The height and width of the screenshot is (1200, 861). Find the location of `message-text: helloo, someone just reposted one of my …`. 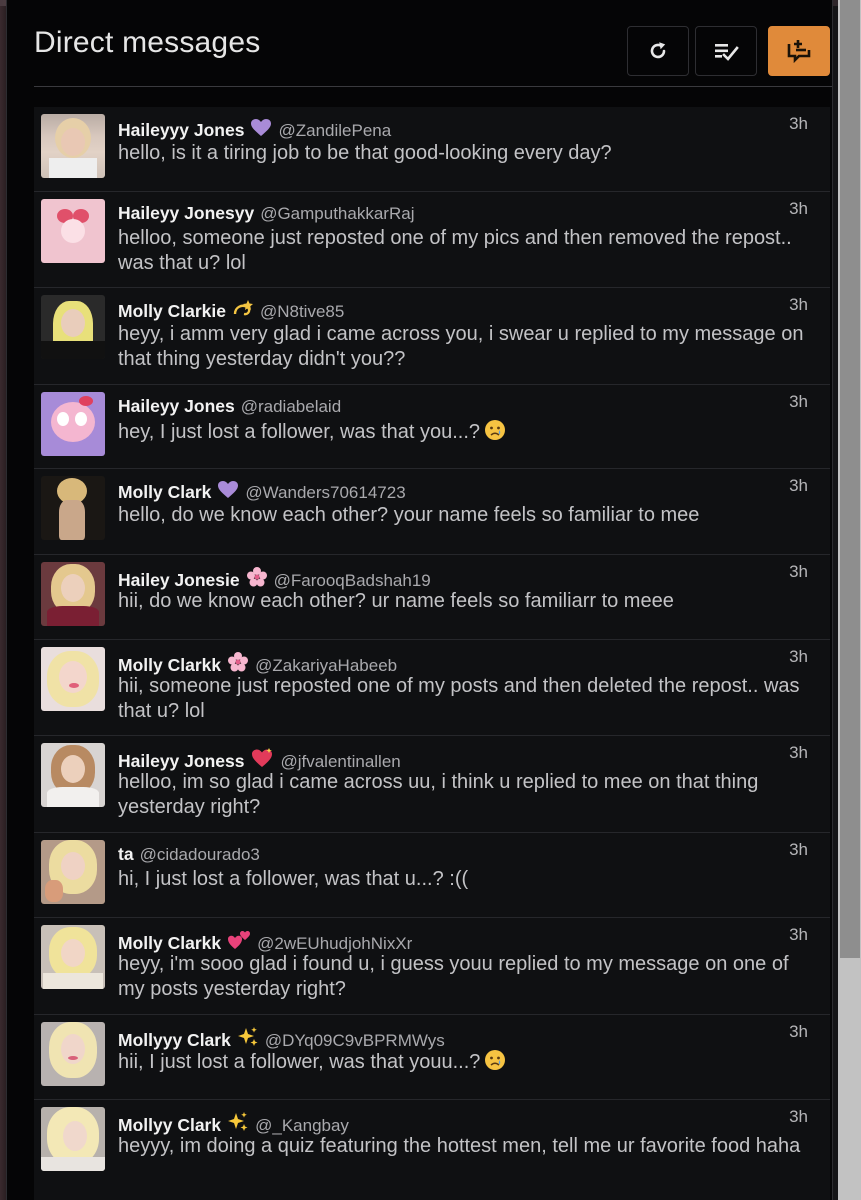

message-text: helloo, someone just reposted one of my … is located at coordinates (455, 250).